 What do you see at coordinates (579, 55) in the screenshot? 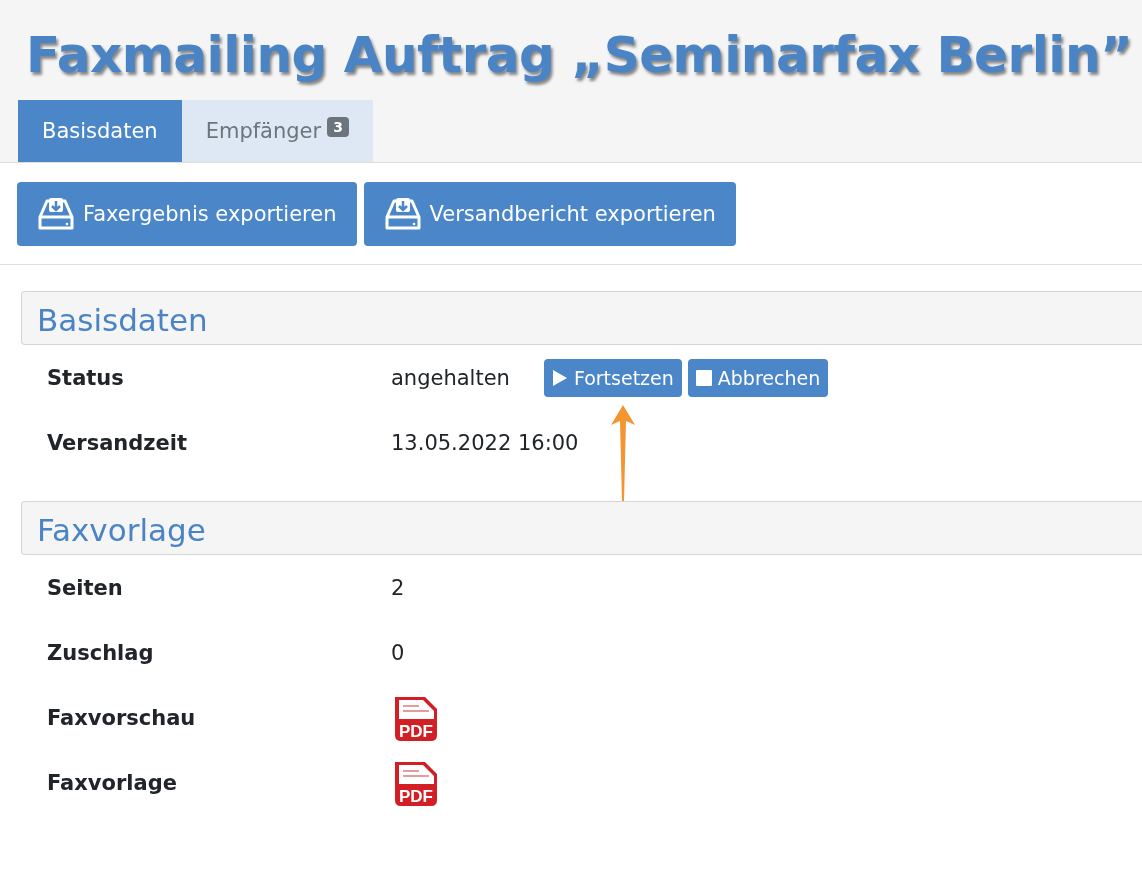
I see `page-title: Faxmailing Auftrag „Seminarfax Berlin”` at bounding box center [579, 55].